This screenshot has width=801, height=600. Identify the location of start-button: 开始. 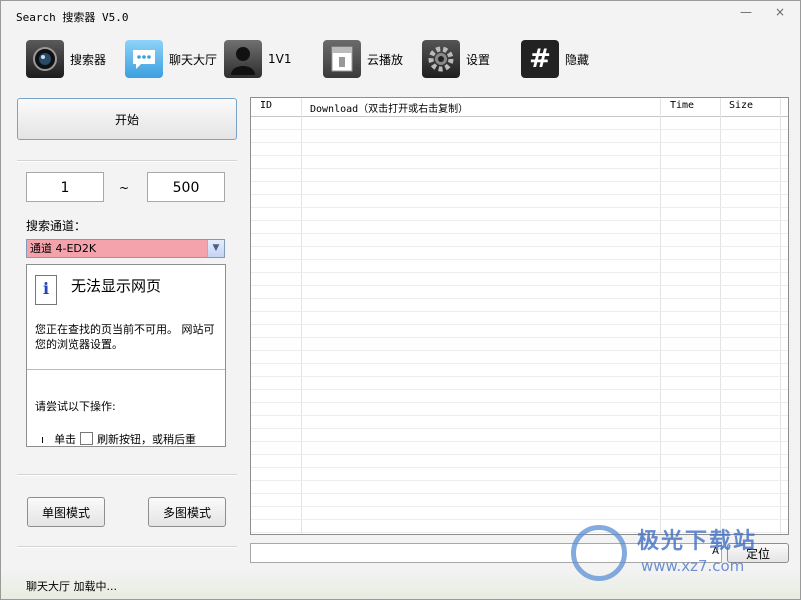
(127, 119).